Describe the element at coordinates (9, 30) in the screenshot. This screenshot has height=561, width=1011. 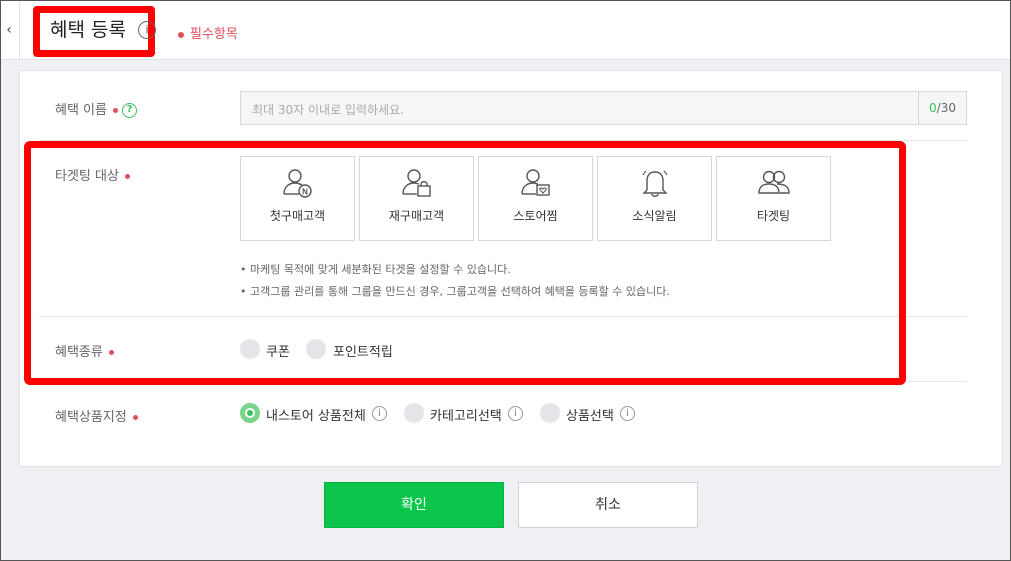
I see `back-chevron-icon: ‹` at that location.